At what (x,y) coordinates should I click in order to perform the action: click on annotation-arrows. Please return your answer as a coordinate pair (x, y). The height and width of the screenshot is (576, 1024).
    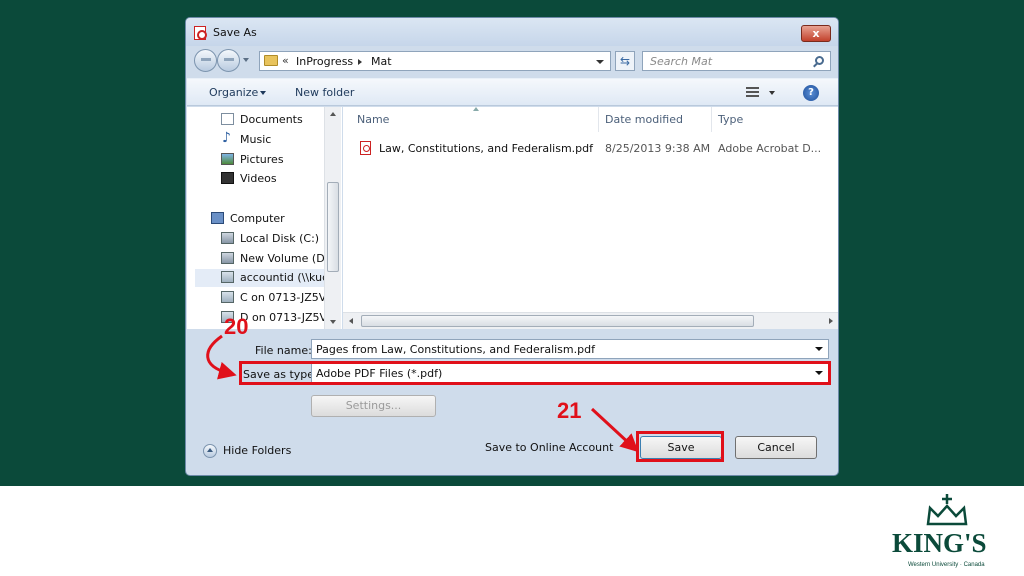
    Looking at the image, I should click on (422, 393).